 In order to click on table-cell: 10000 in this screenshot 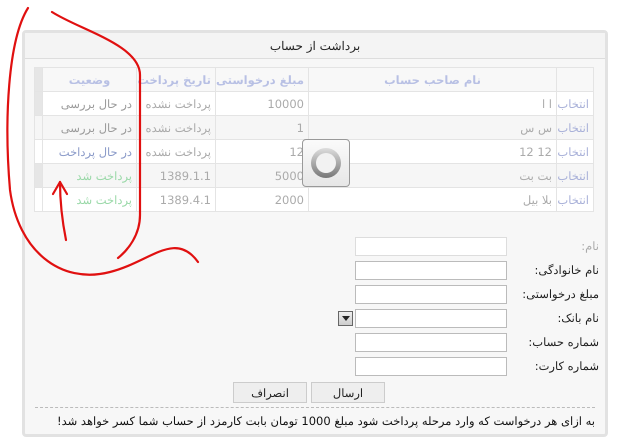, I will do `click(285, 103)`.